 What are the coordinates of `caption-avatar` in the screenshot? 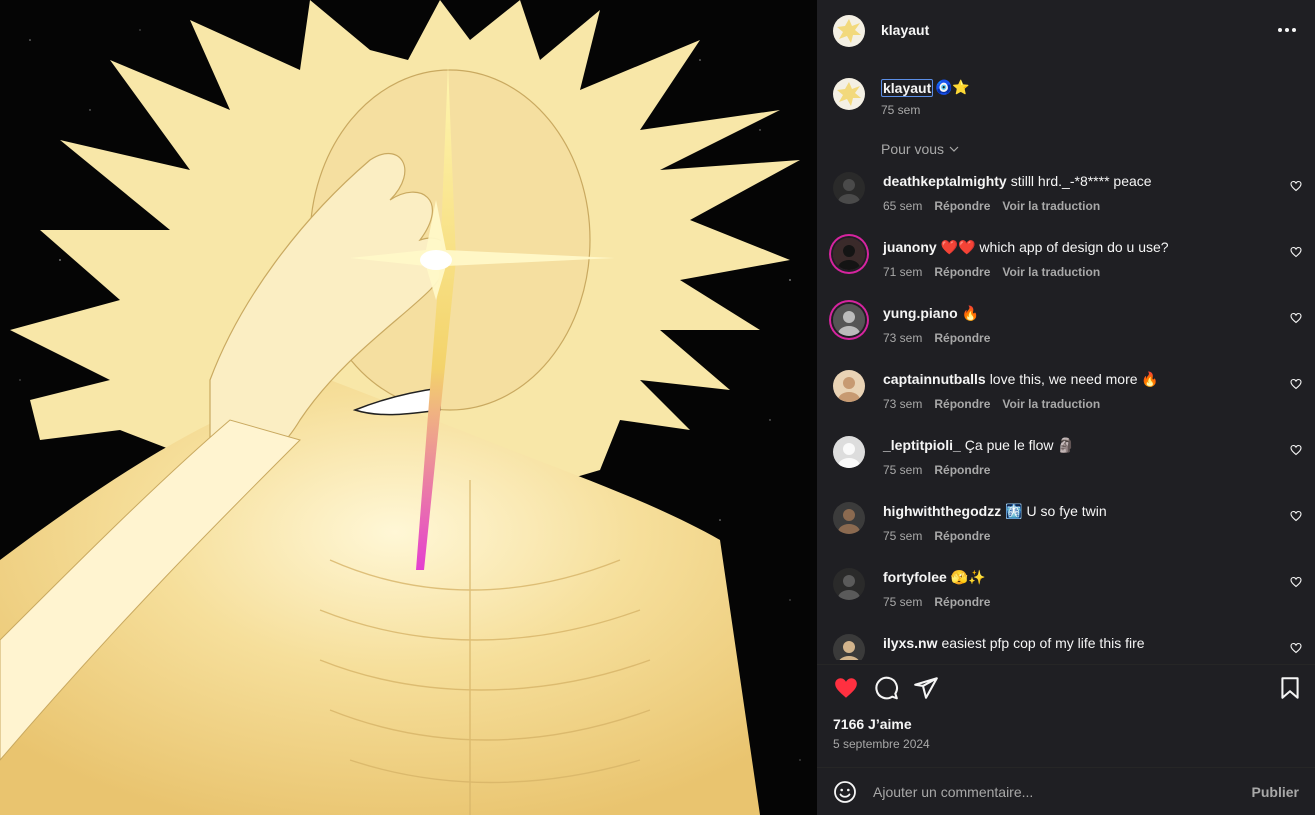 It's located at (849, 94).